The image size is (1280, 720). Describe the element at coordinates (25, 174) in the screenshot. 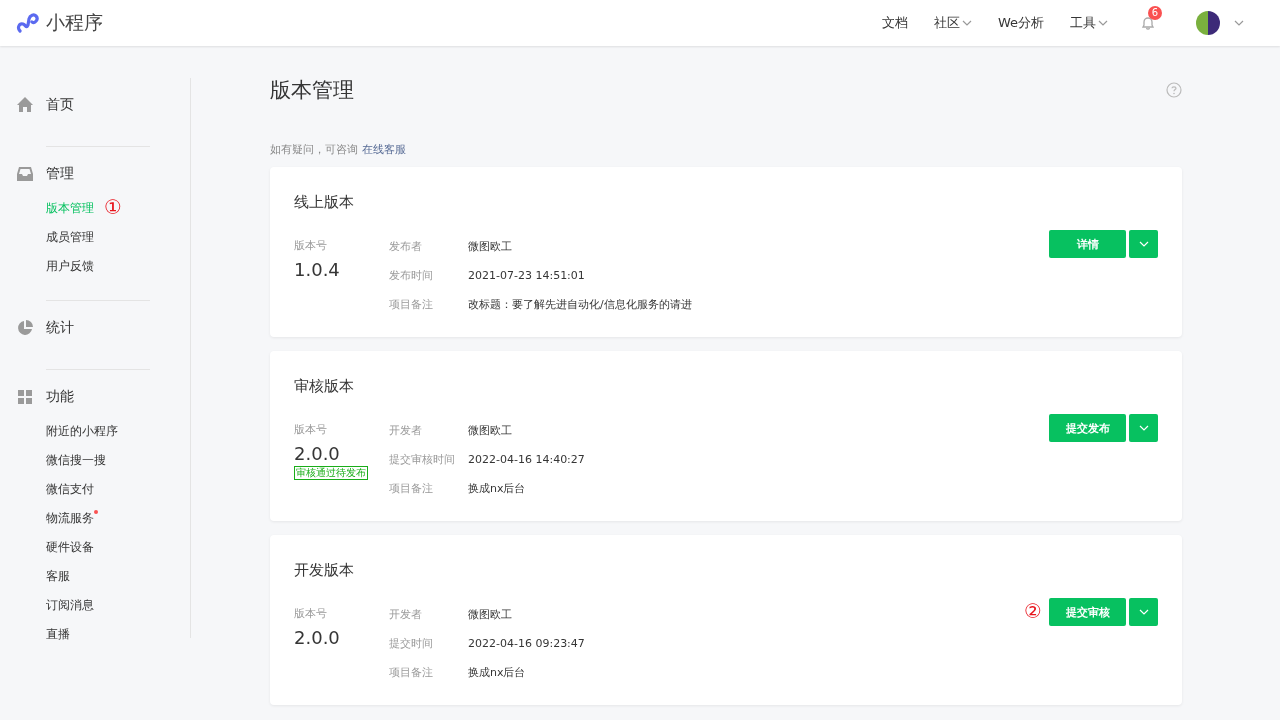

I see `inbox-icon` at that location.